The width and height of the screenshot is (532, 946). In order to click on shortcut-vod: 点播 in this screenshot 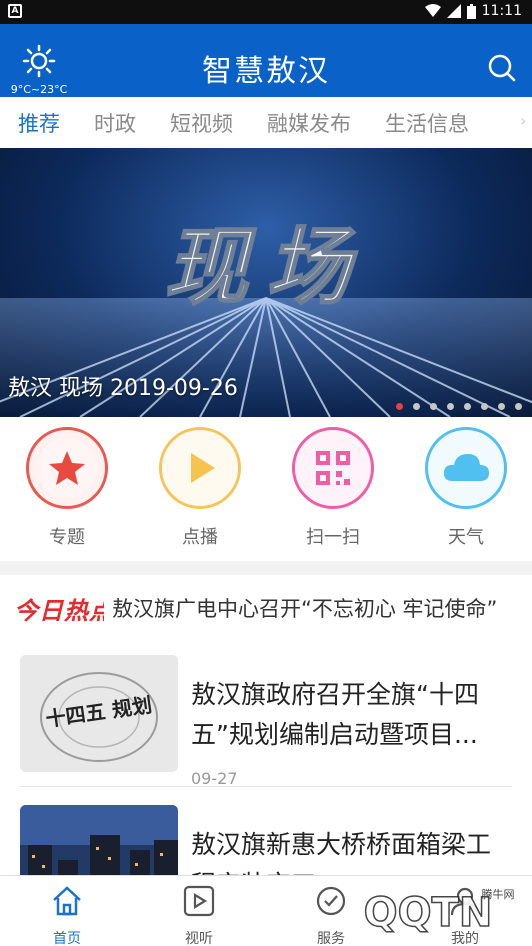, I will do `click(200, 488)`.